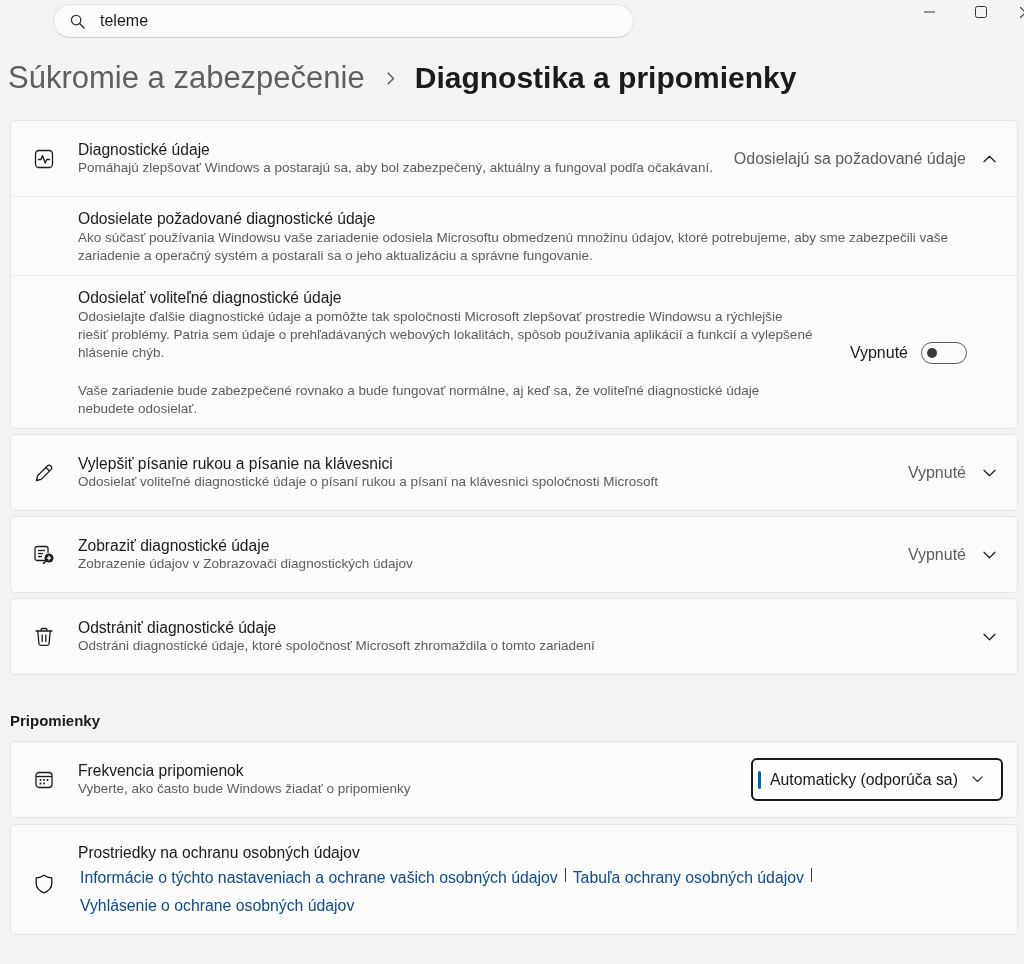  I want to click on setting-description: Zobrazenie údajov v Zobrazovači diagnostických údajov, so click(246, 564).